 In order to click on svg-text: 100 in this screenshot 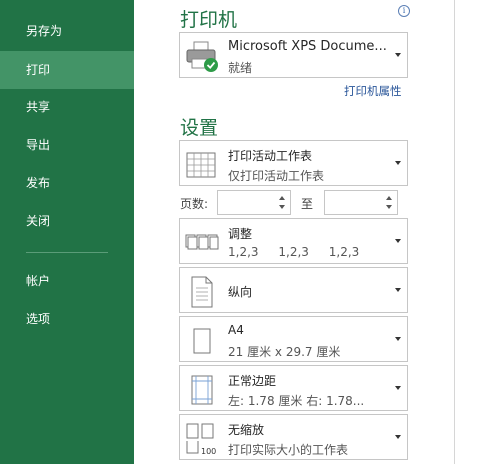, I will do `click(208, 451)`.